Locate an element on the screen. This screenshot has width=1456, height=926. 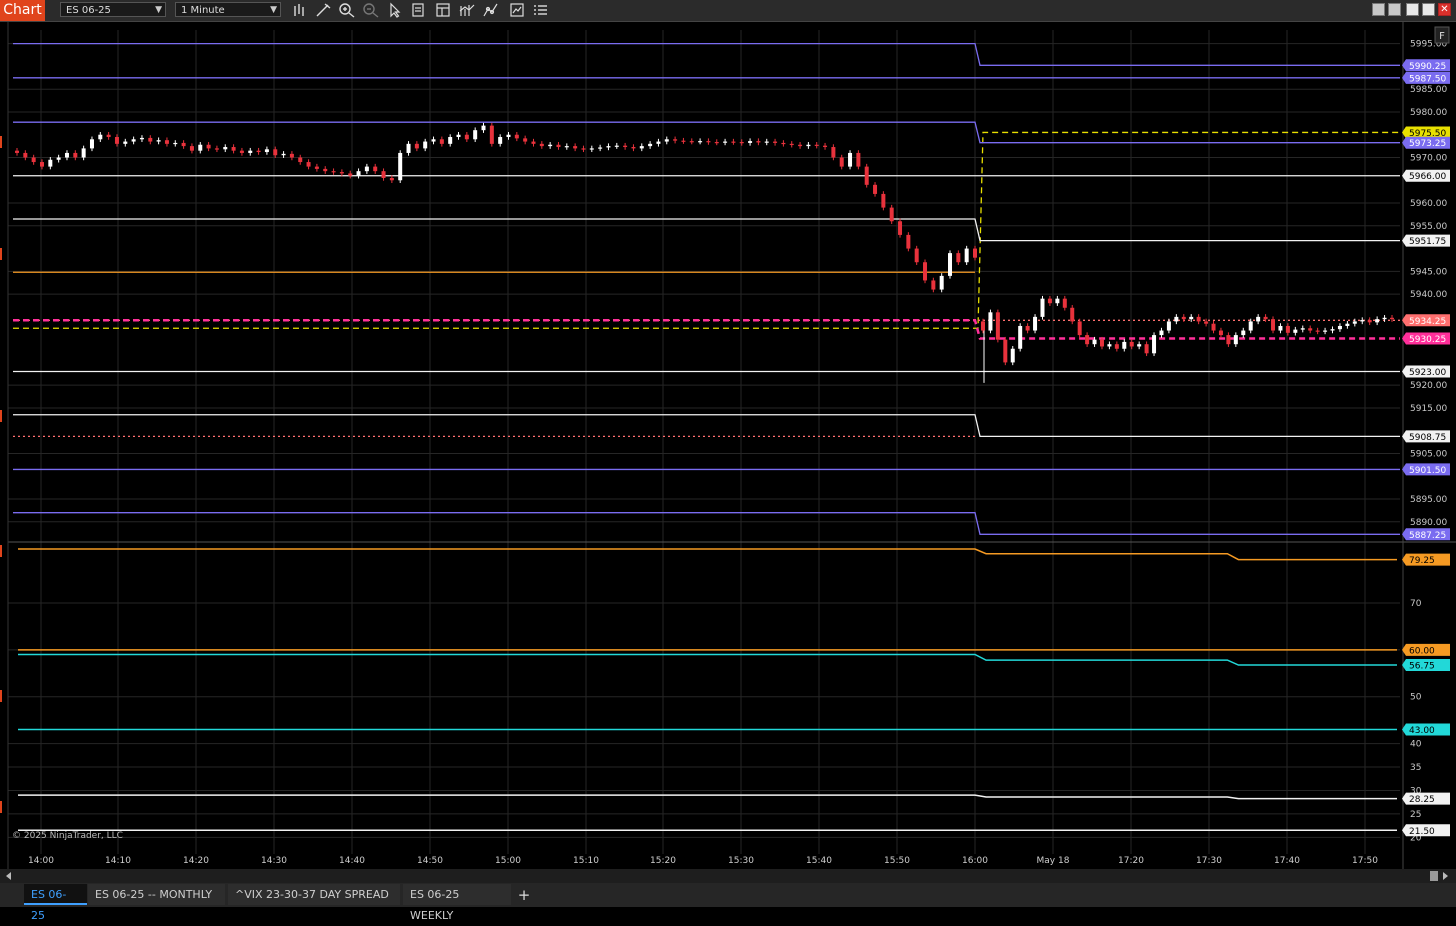
price-tick-label: 5920.00 is located at coordinates (1428, 386).